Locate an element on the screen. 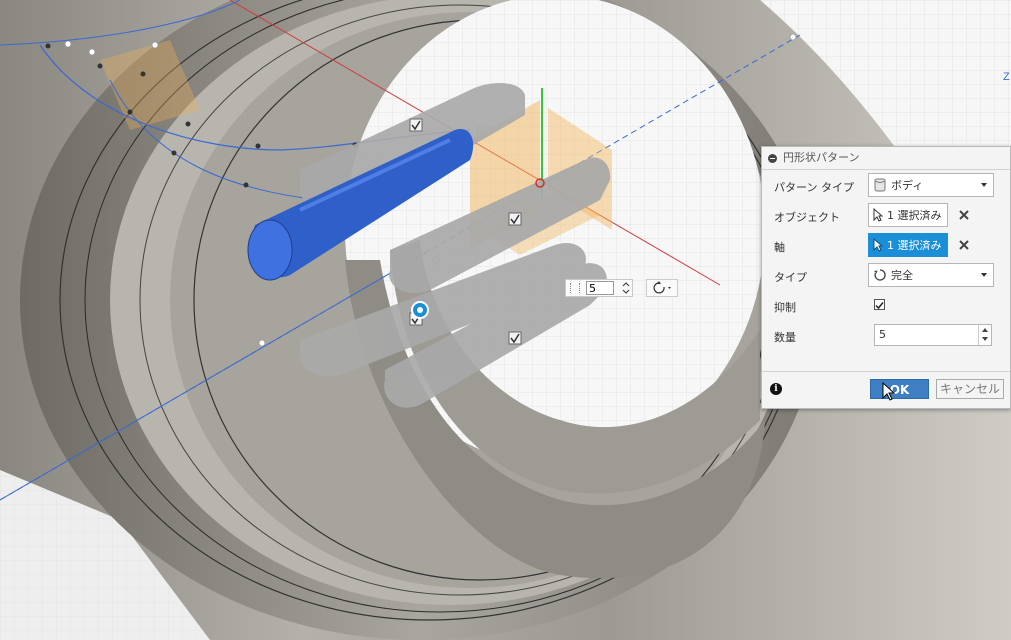 The height and width of the screenshot is (640, 1011). axis-value: 1 選択済み is located at coordinates (914, 245).